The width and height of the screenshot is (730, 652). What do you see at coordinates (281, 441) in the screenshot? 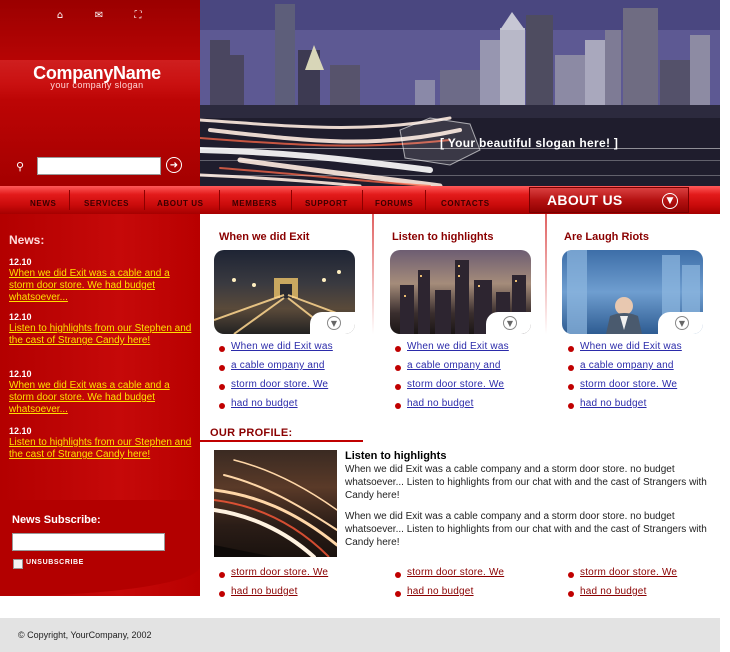
I see `profile-divider` at bounding box center [281, 441].